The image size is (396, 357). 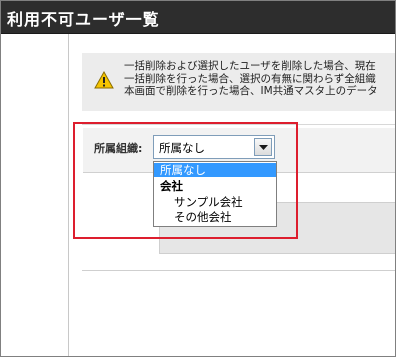 I want to click on title-bar: 利用不可ユーザ一覧, so click(x=198, y=17).